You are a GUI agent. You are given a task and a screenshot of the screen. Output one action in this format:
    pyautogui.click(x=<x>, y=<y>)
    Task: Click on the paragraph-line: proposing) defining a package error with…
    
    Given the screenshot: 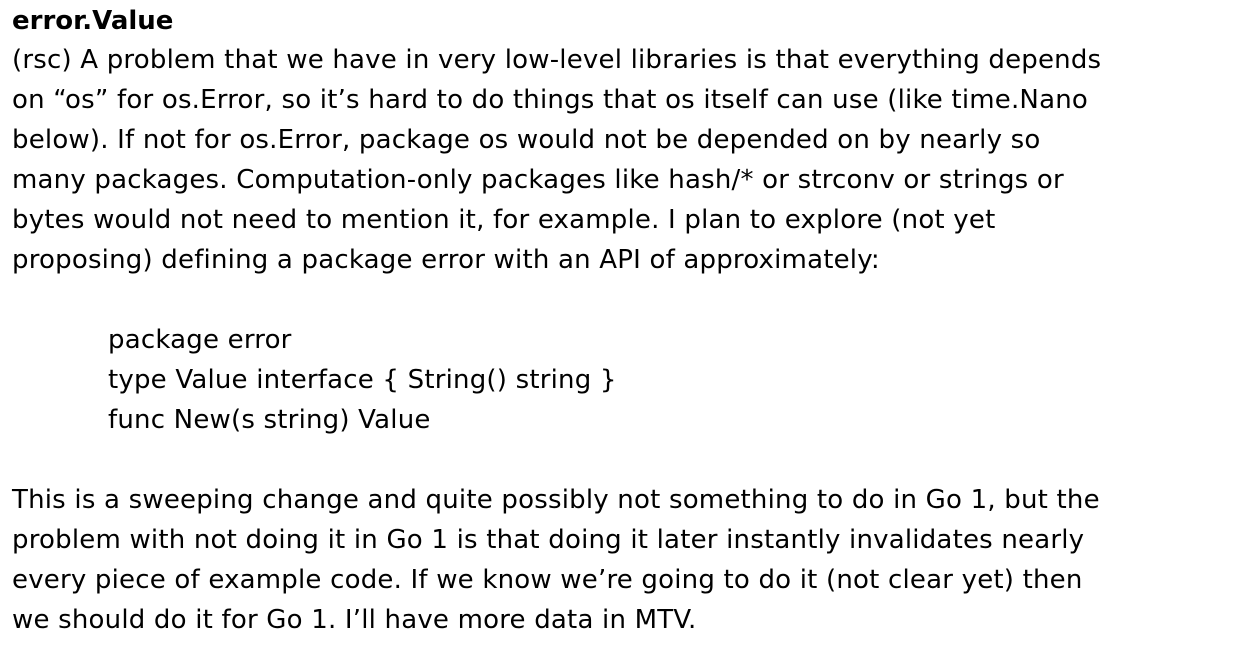 What is the action you would take?
    pyautogui.click(x=446, y=260)
    